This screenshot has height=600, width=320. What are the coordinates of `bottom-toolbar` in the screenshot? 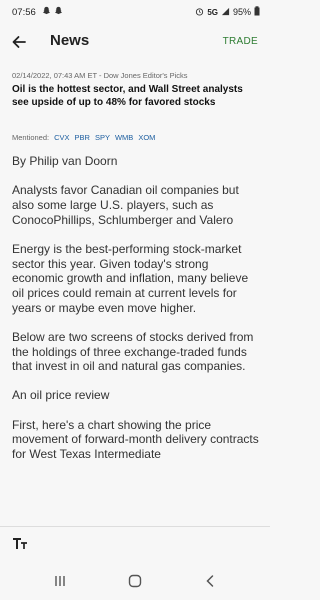 It's located at (135, 544).